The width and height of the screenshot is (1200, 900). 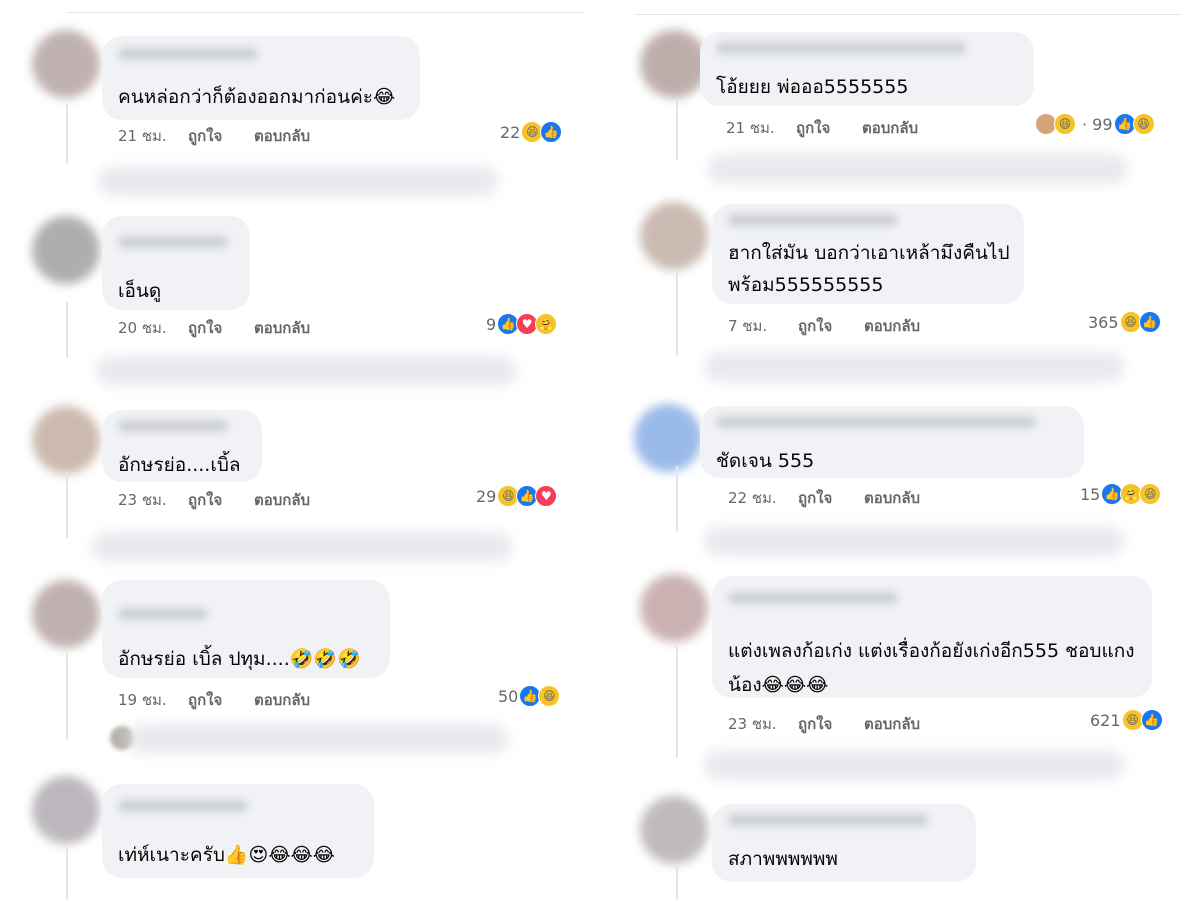 I want to click on reaction-summary: 😆 · 99 👍 😆, so click(x=1095, y=124).